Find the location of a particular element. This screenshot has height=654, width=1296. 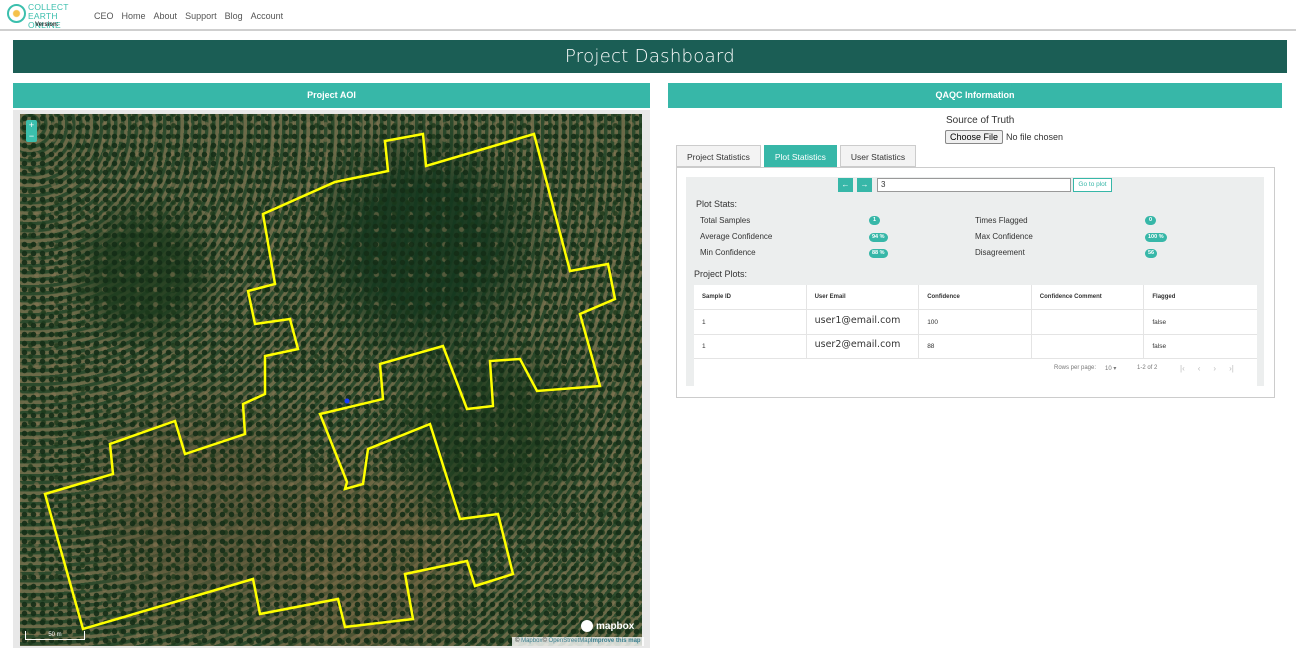

cell-confidence: 88 is located at coordinates (975, 346).